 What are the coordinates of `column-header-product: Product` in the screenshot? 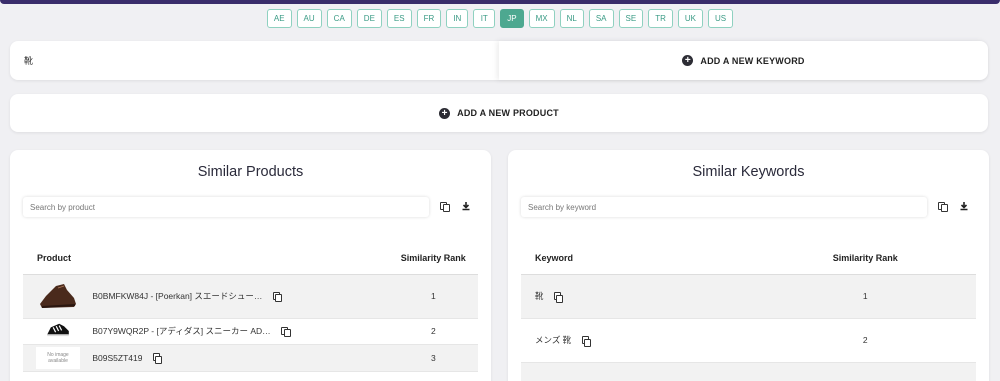 It's located at (206, 258).